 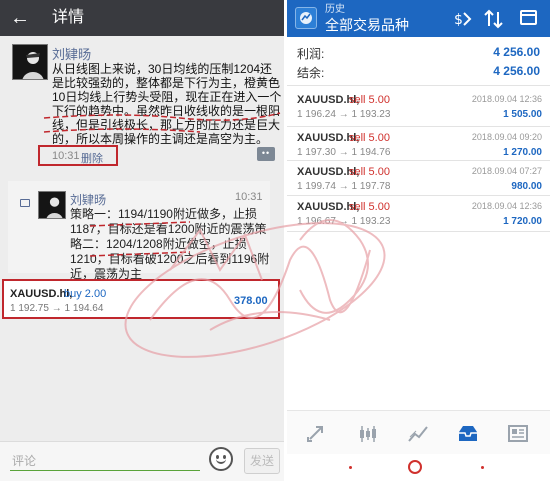 What do you see at coordinates (251, 301) in the screenshot?
I see `trade-profit: 378.00` at bounding box center [251, 301].